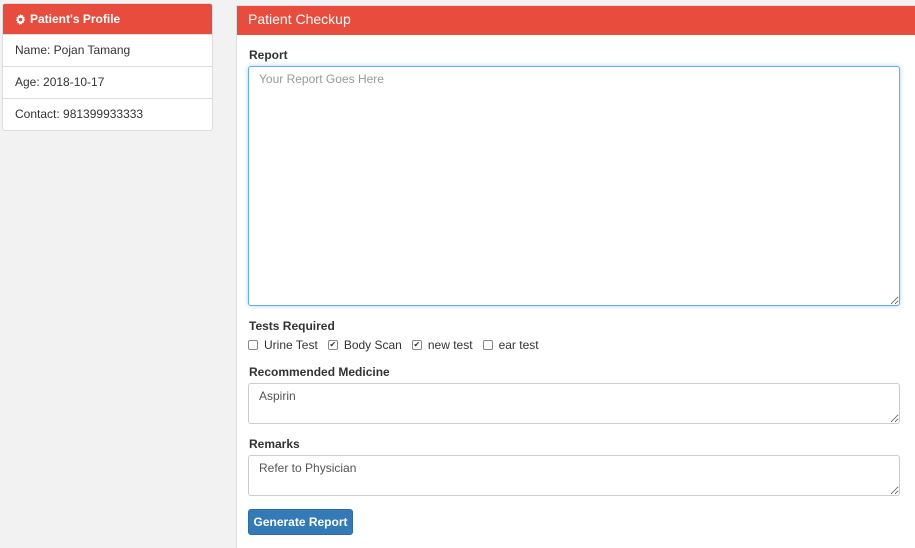 This screenshot has width=915, height=548. I want to click on test-option-urine: Urine Test, so click(283, 345).